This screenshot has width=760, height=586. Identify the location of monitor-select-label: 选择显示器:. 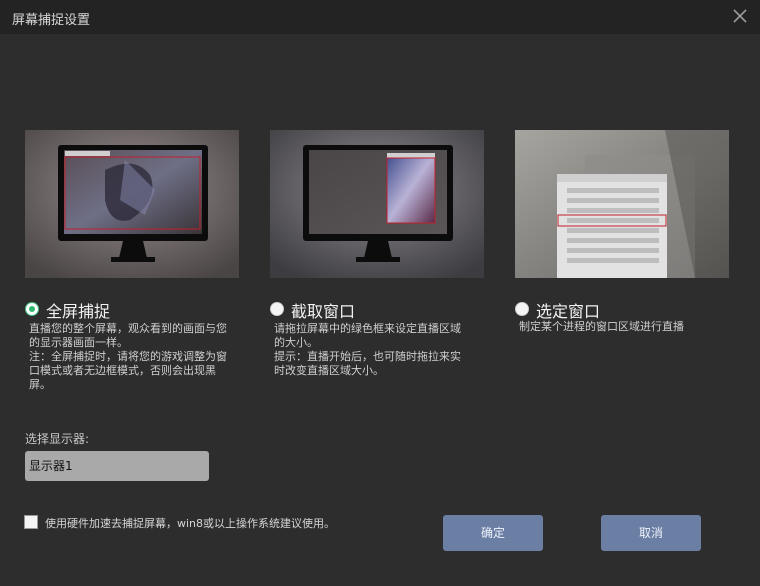
(57, 439).